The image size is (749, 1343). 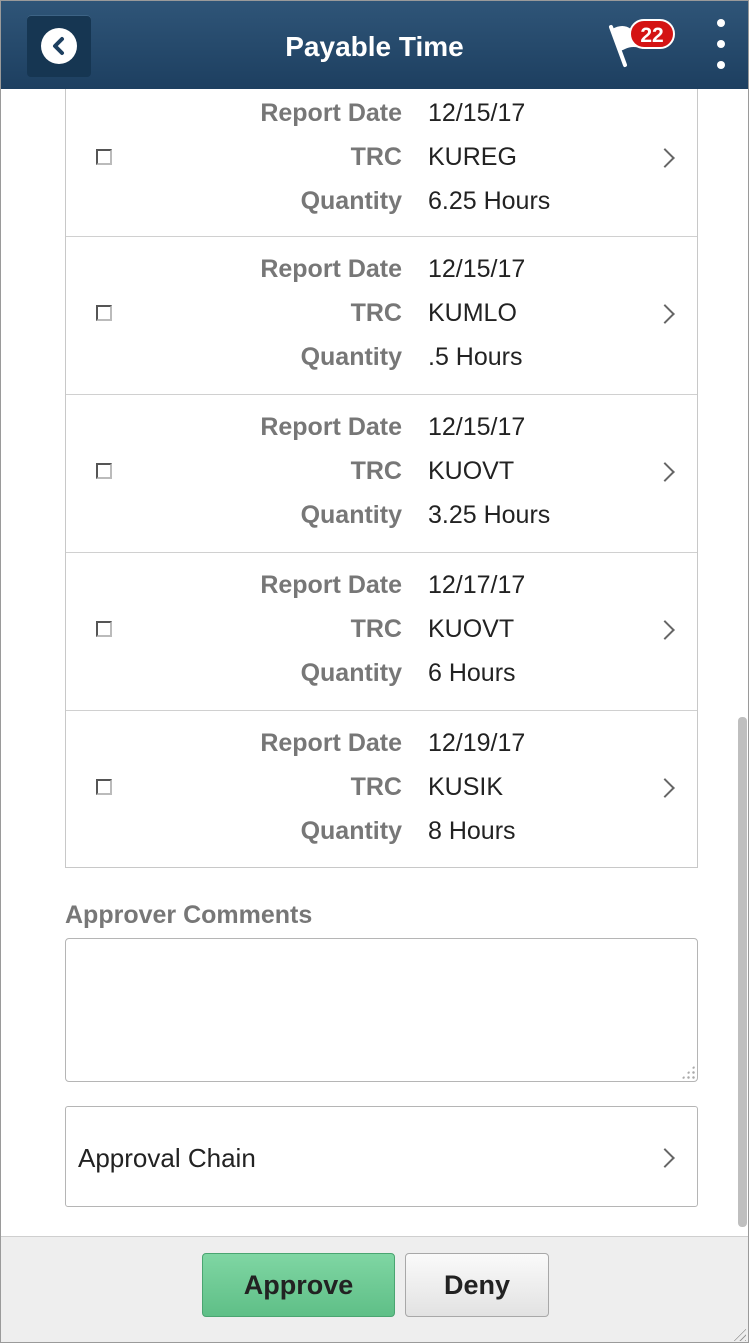 I want to click on deny-button: Deny, so click(x=477, y=1285).